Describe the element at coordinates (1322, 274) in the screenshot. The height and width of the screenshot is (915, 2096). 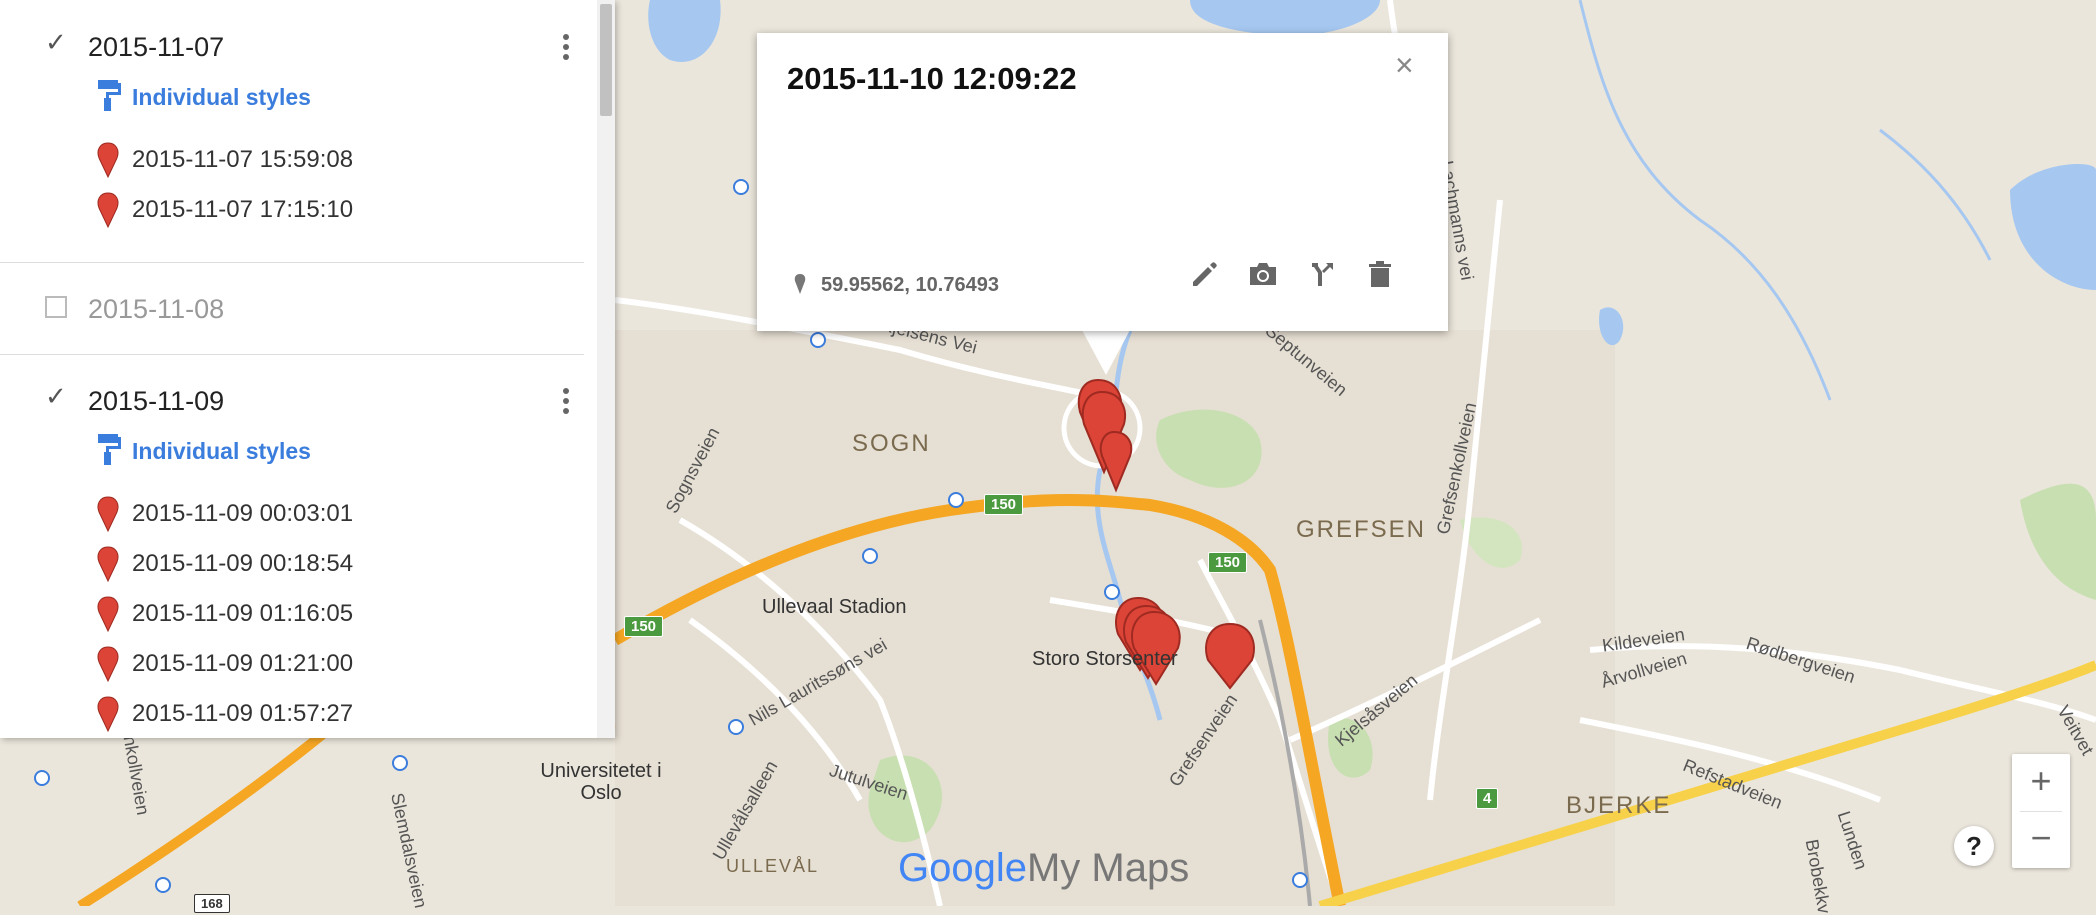
I see `directions-icon` at that location.